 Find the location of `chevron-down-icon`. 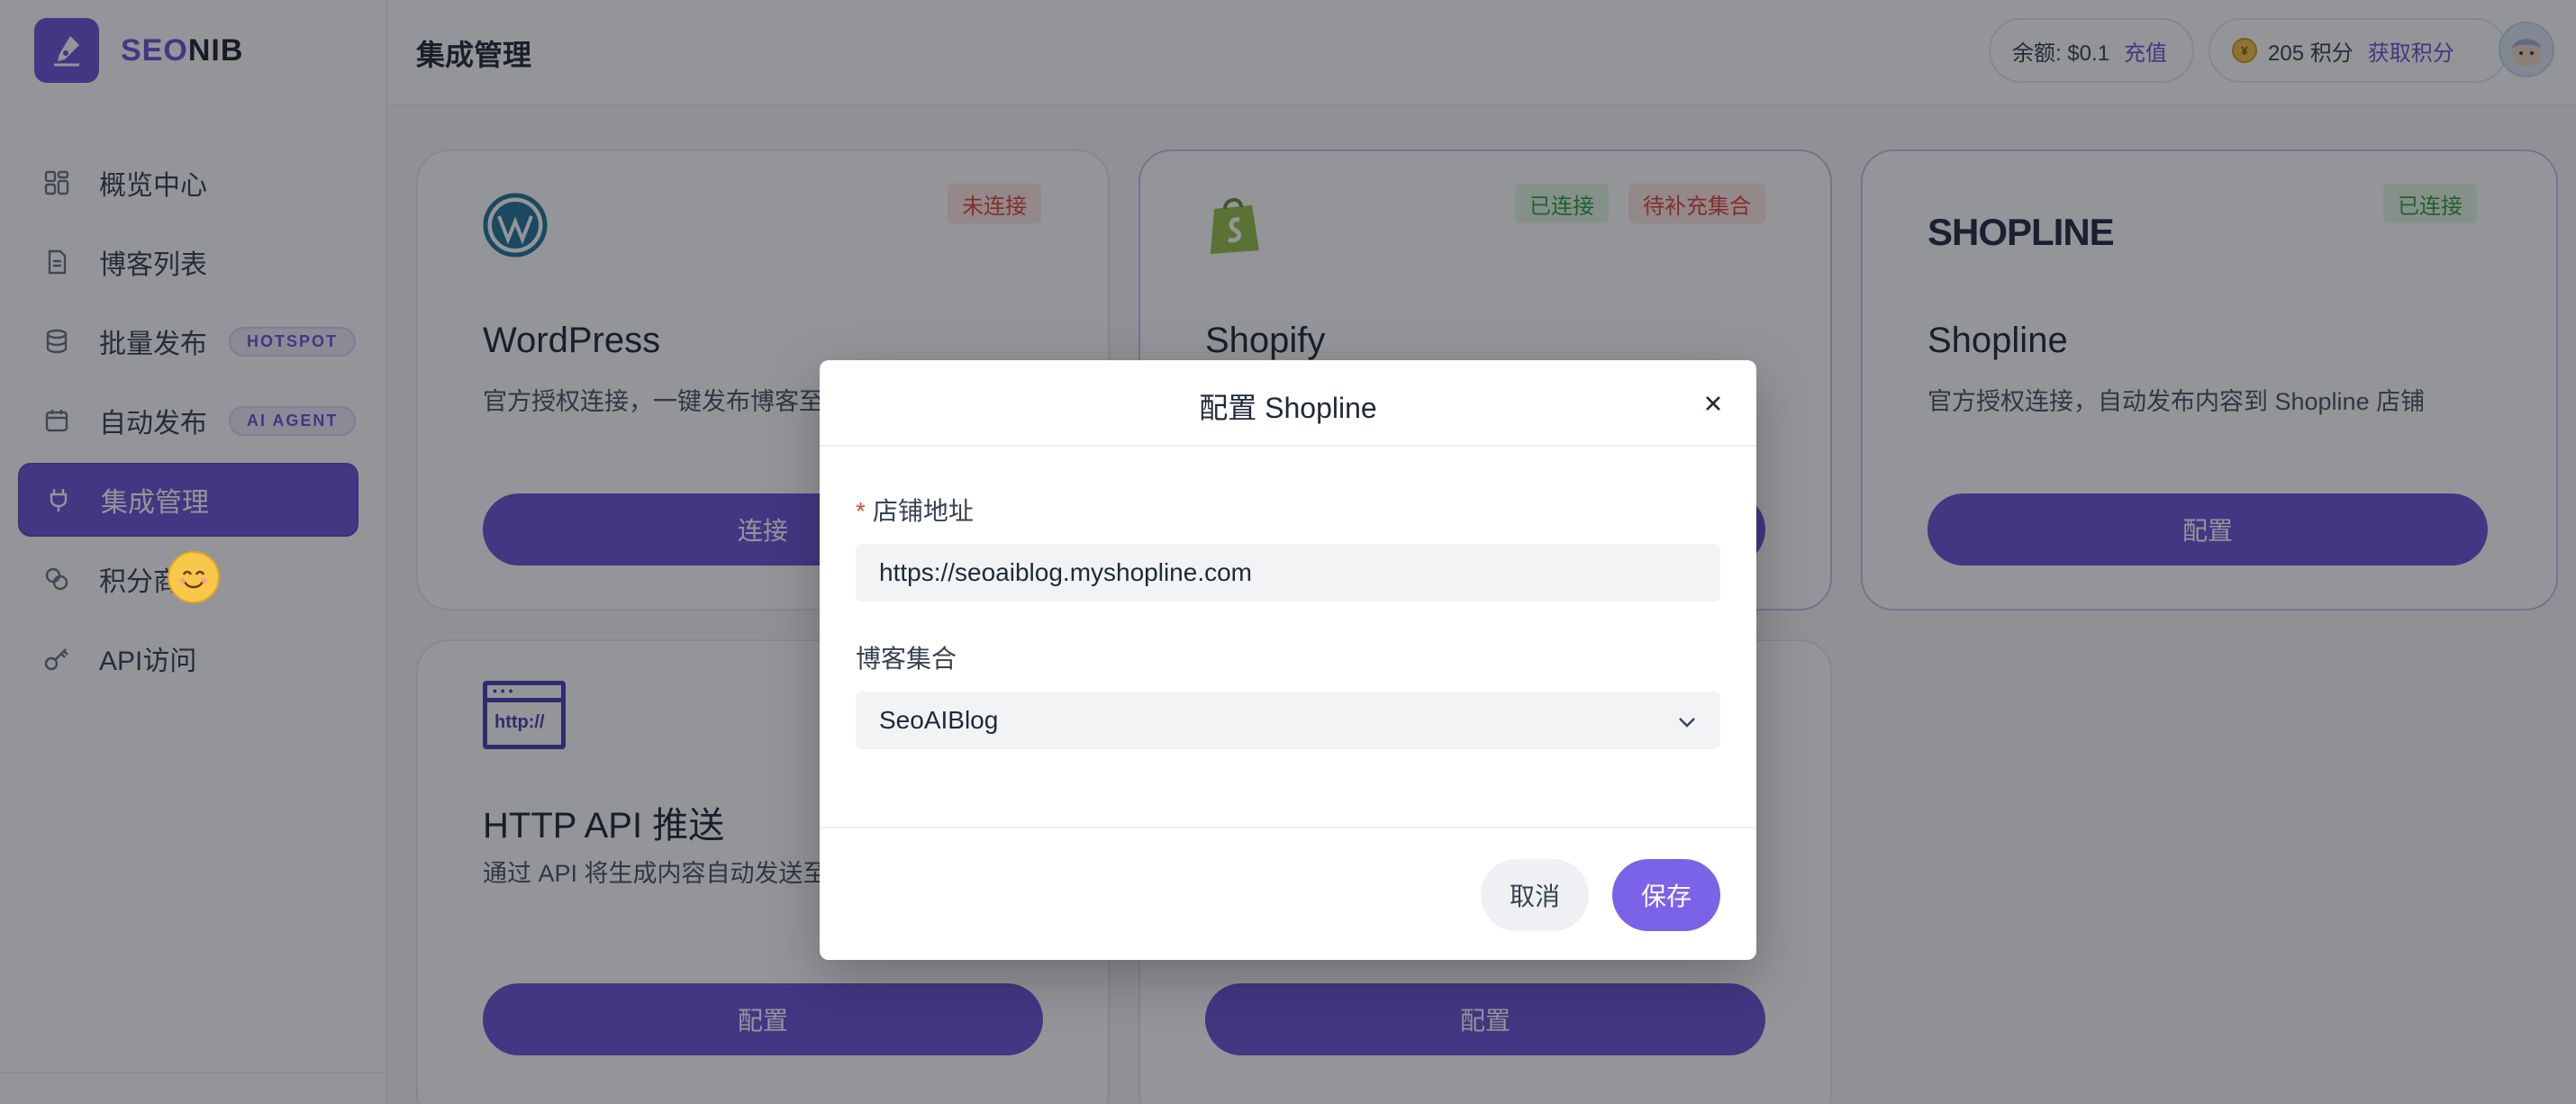

chevron-down-icon is located at coordinates (1687, 720).